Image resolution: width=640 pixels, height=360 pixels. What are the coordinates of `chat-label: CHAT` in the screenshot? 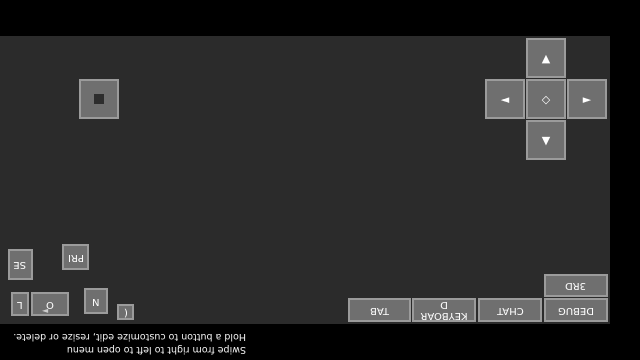 It's located at (510, 310).